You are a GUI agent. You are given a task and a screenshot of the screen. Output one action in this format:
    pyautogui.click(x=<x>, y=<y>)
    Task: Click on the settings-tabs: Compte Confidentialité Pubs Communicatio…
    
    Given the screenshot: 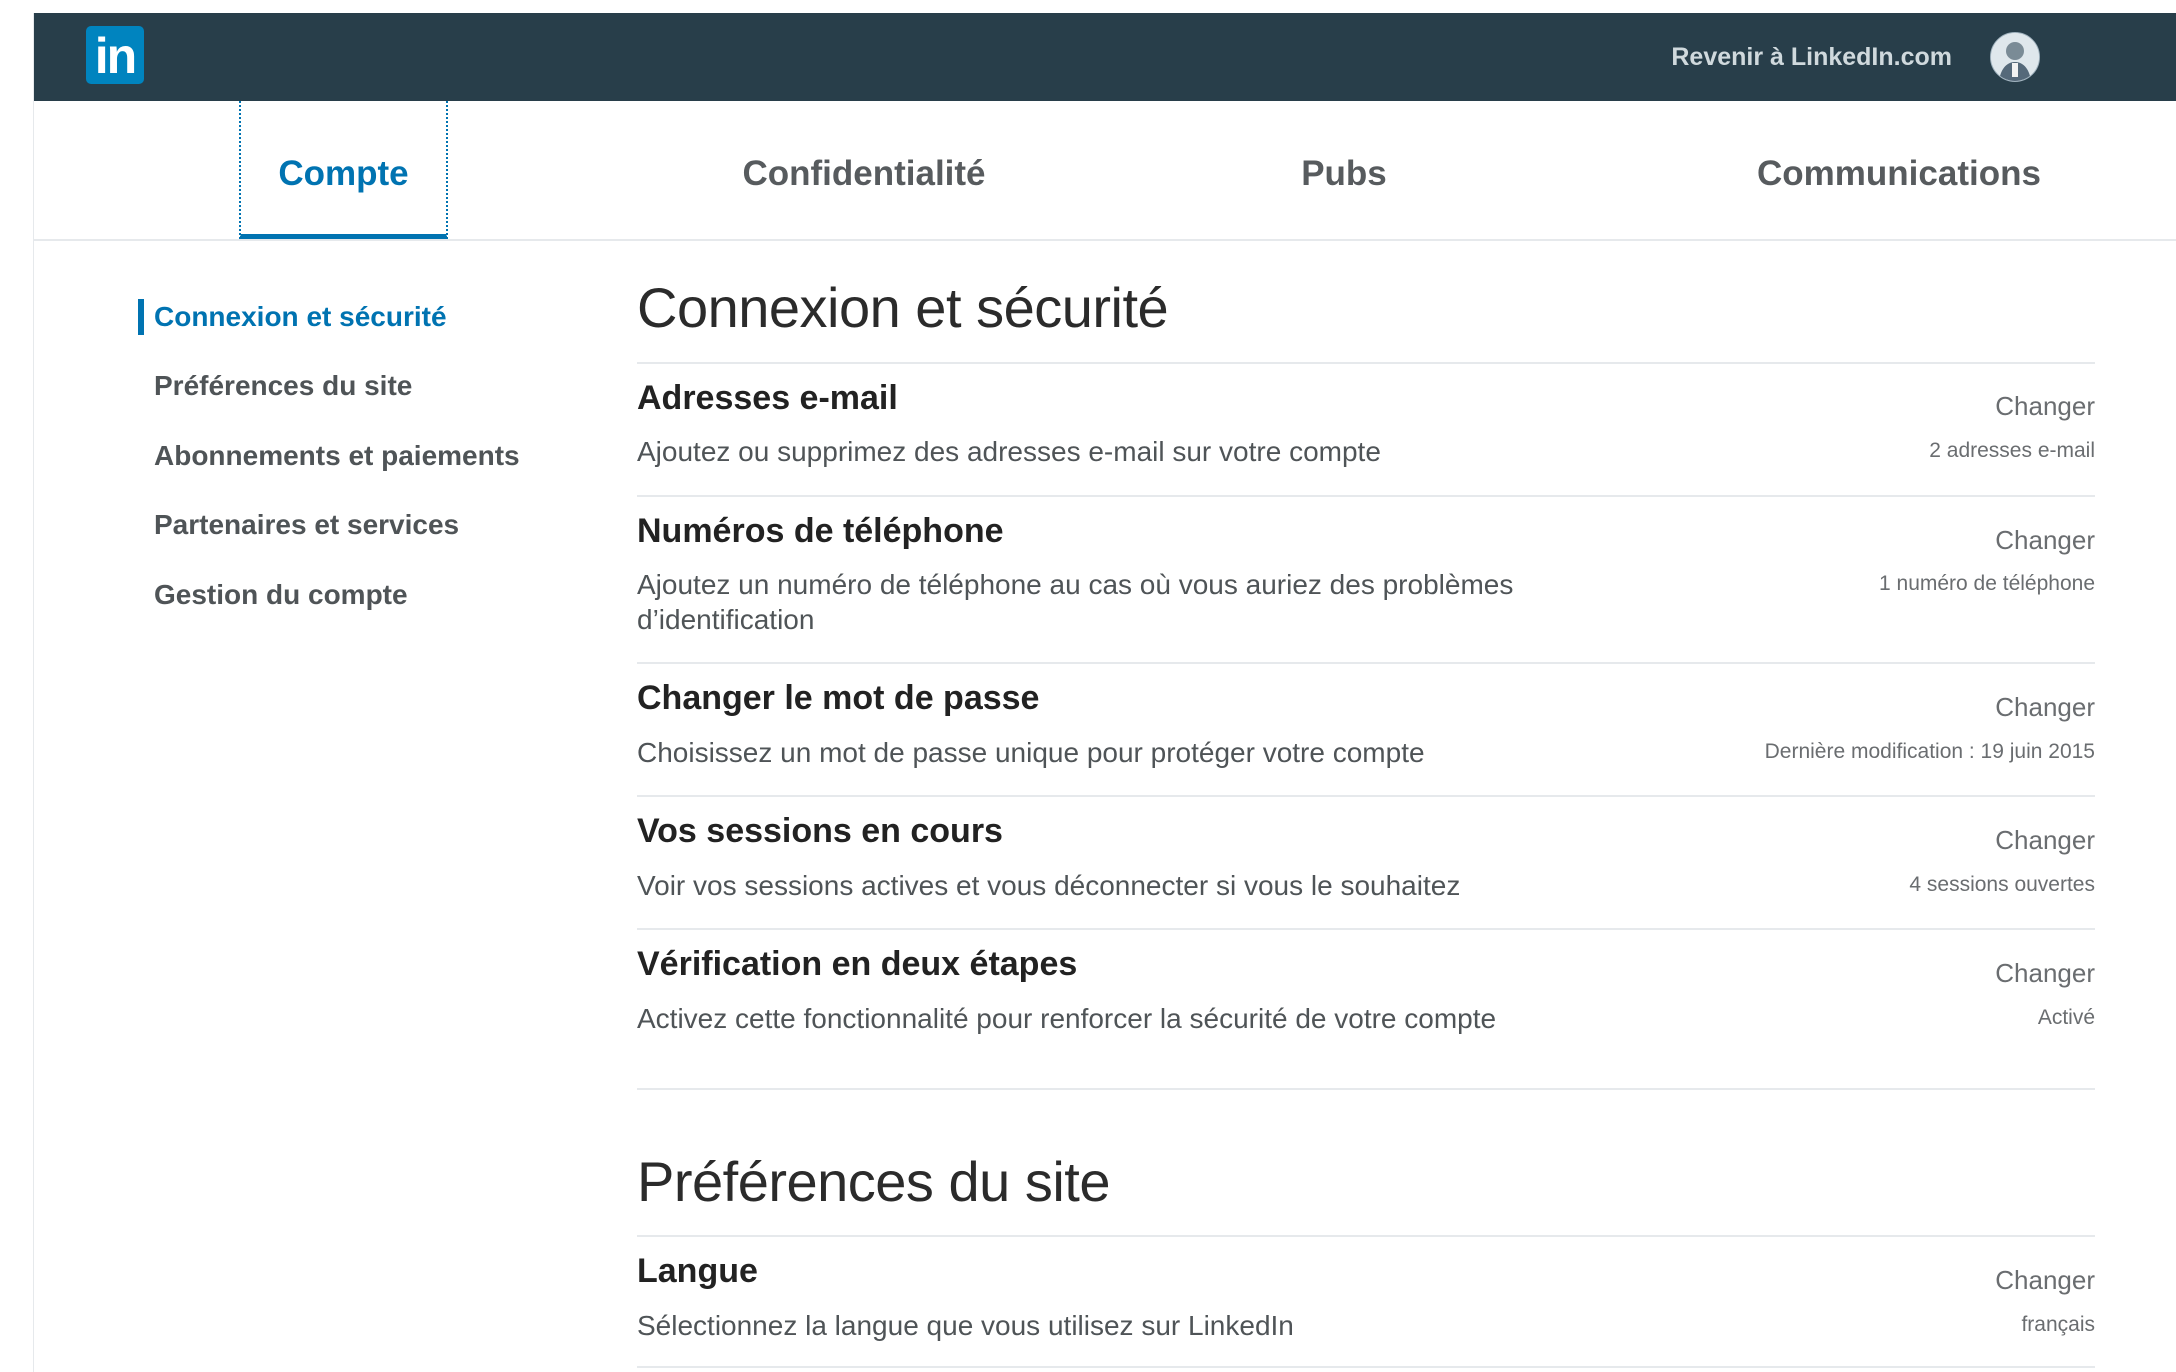 What is the action you would take?
    pyautogui.click(x=1105, y=171)
    